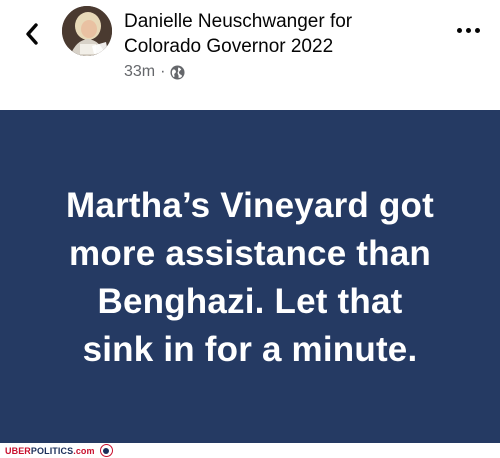  I want to click on author-line-1: Danielle Neuschwanger for, so click(238, 21).